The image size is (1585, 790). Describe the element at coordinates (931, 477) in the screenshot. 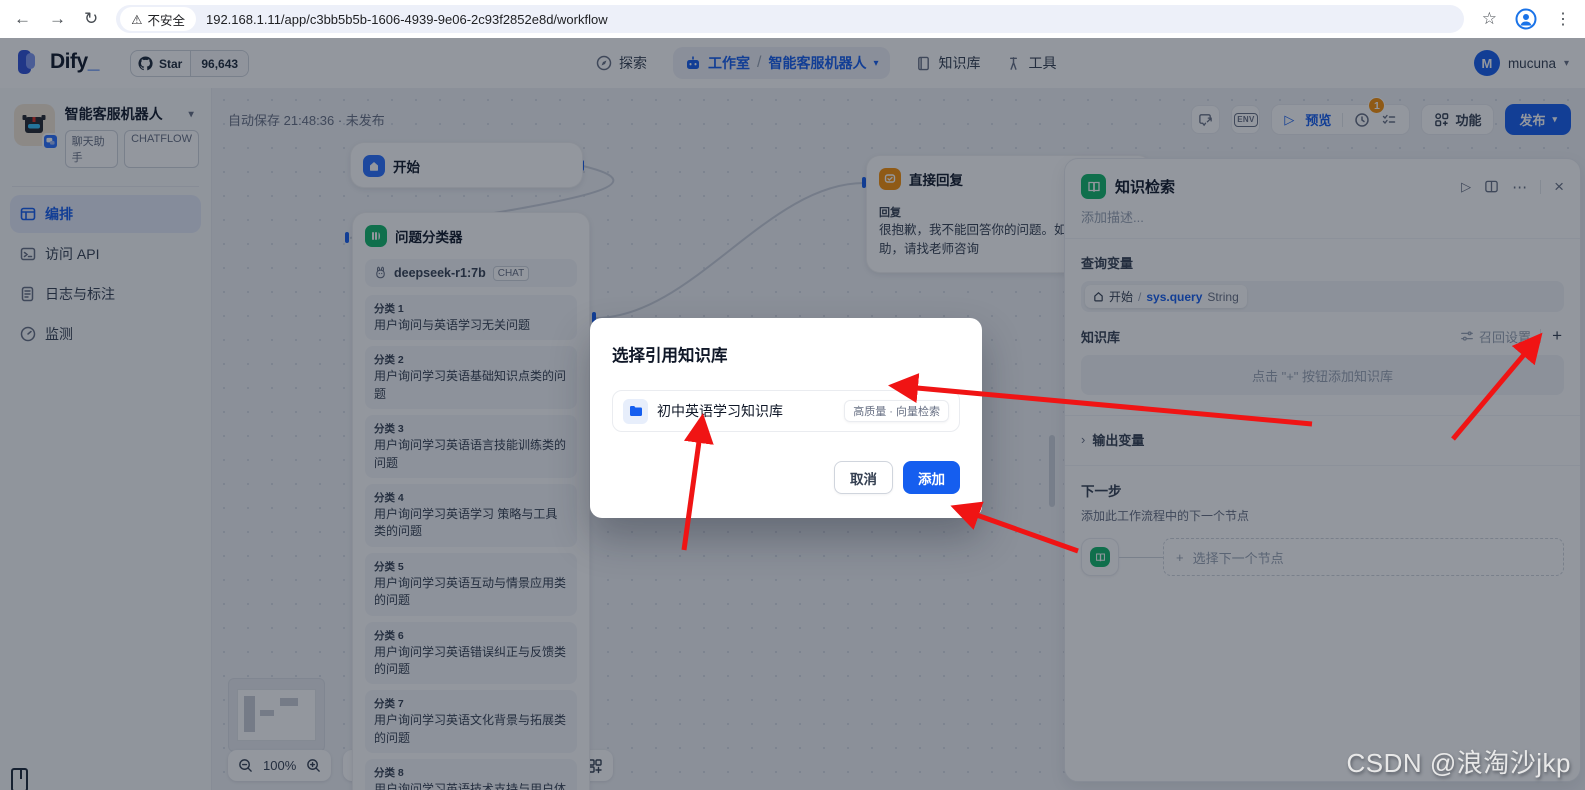

I see `add-button: 添加` at that location.